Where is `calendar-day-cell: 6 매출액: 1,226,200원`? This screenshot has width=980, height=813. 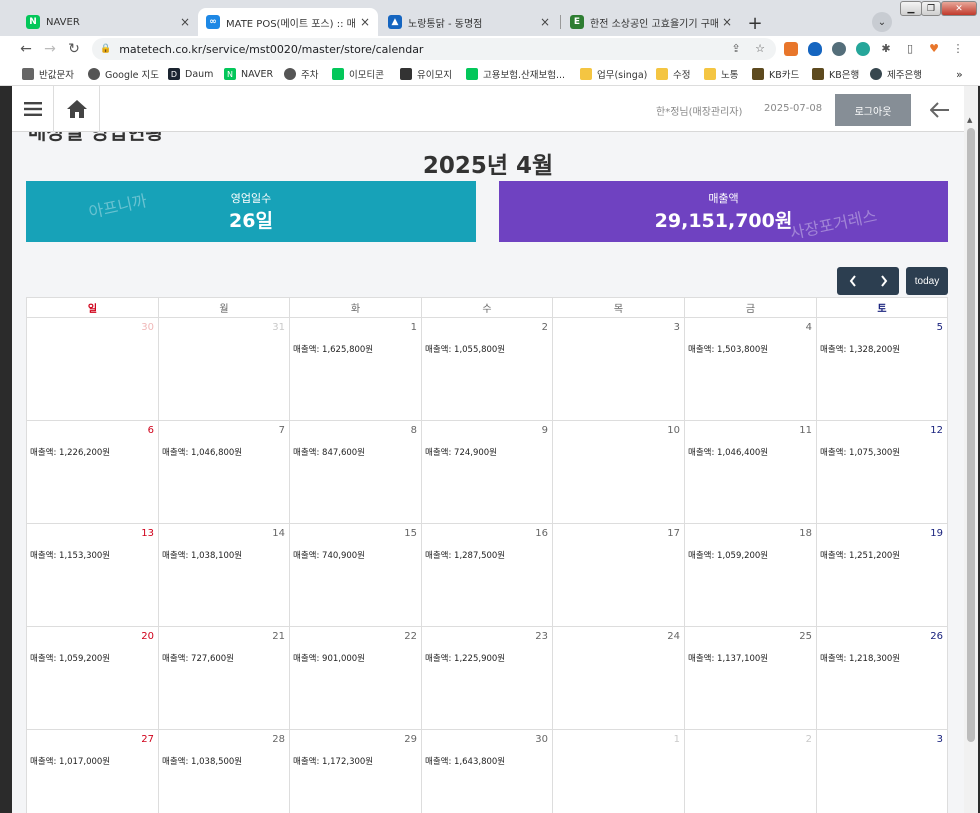
calendar-day-cell: 6 매출액: 1,226,200원 is located at coordinates (93, 472).